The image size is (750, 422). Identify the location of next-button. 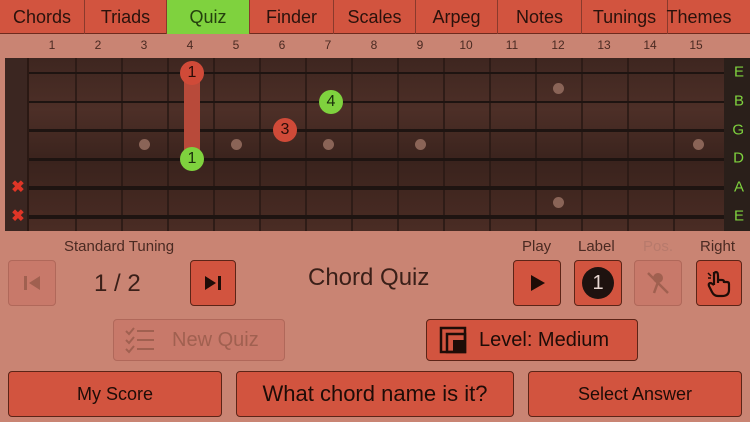
(213, 283).